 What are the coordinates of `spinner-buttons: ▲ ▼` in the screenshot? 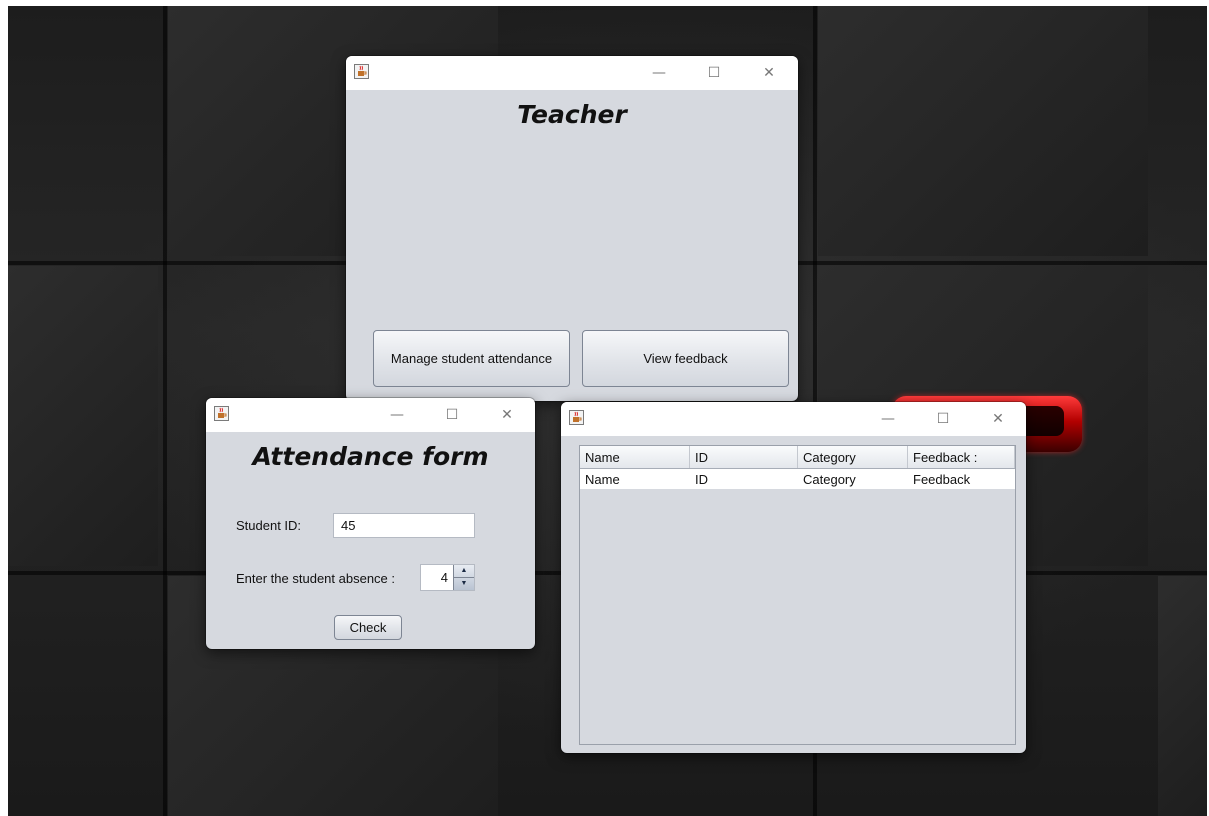 It's located at (463, 577).